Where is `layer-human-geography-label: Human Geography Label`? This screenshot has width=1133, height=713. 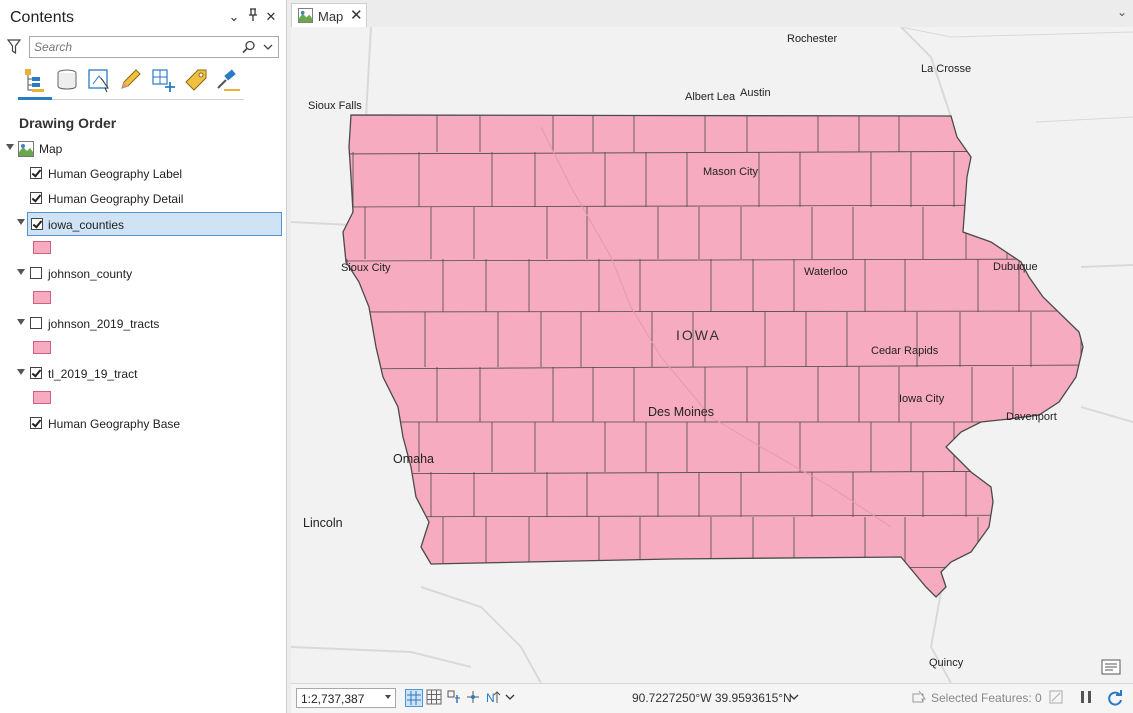 layer-human-geography-label: Human Geography Label is located at coordinates (142, 174).